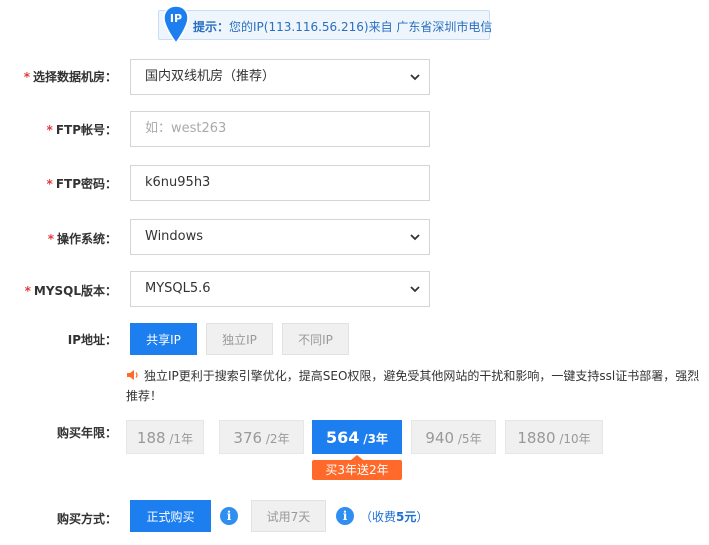 Image resolution: width=709 pixels, height=545 pixels. I want to click on os-value: Windows, so click(174, 236).